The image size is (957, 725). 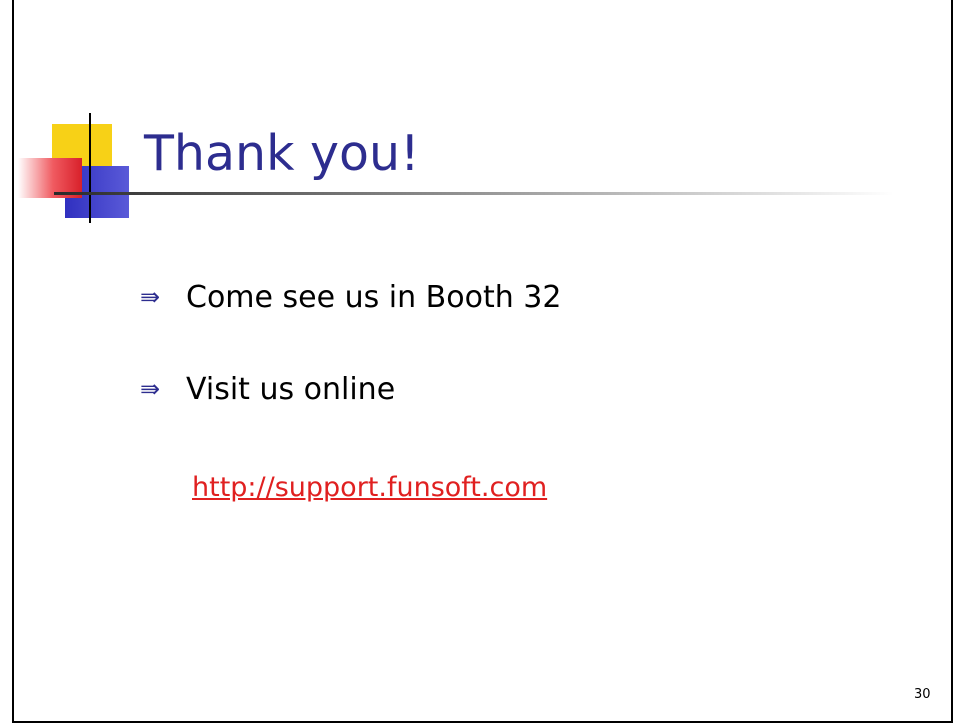 What do you see at coordinates (282, 153) in the screenshot?
I see `slide-title: Thank you!` at bounding box center [282, 153].